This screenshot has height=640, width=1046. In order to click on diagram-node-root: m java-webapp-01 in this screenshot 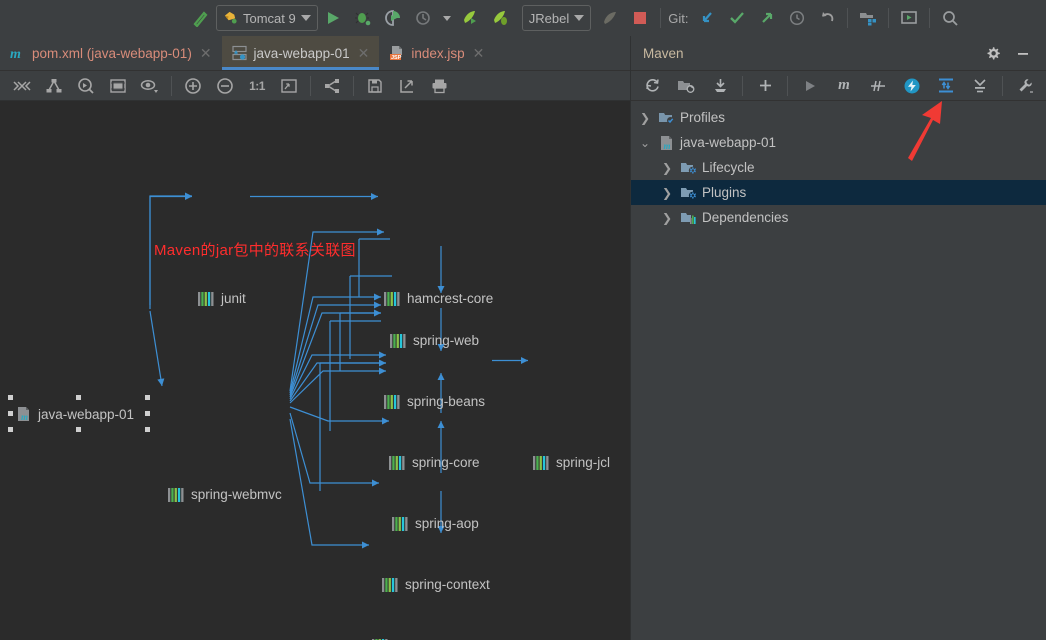, I will do `click(75, 414)`.